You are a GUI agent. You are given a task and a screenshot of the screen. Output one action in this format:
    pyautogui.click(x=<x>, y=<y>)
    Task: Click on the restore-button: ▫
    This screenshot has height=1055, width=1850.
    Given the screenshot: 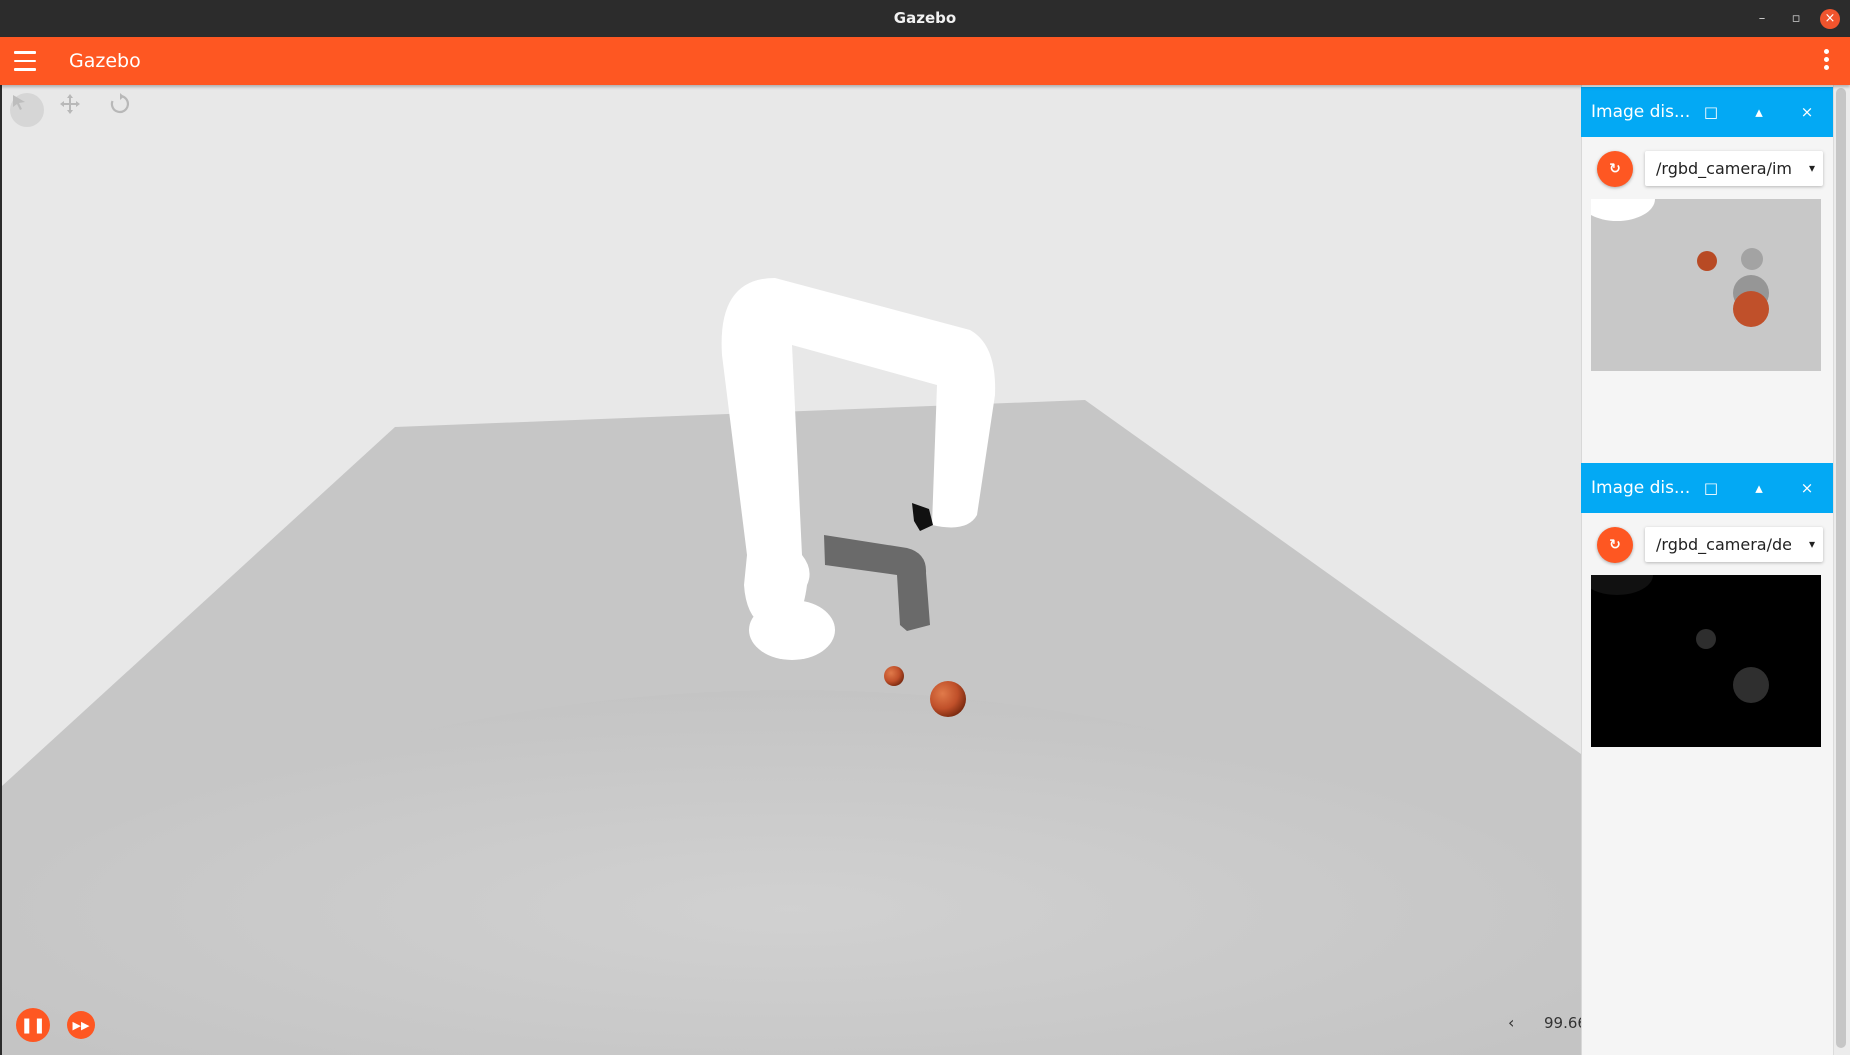 What is the action you would take?
    pyautogui.click(x=1796, y=19)
    